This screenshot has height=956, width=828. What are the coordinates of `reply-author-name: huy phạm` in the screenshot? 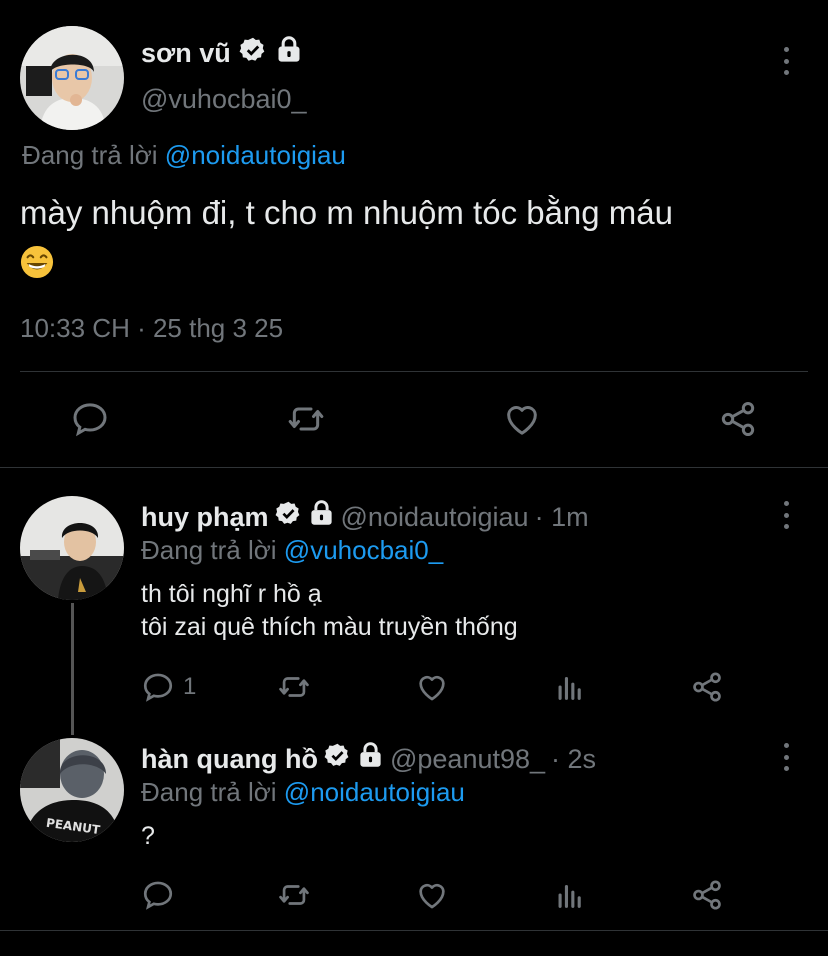 It's located at (205, 517).